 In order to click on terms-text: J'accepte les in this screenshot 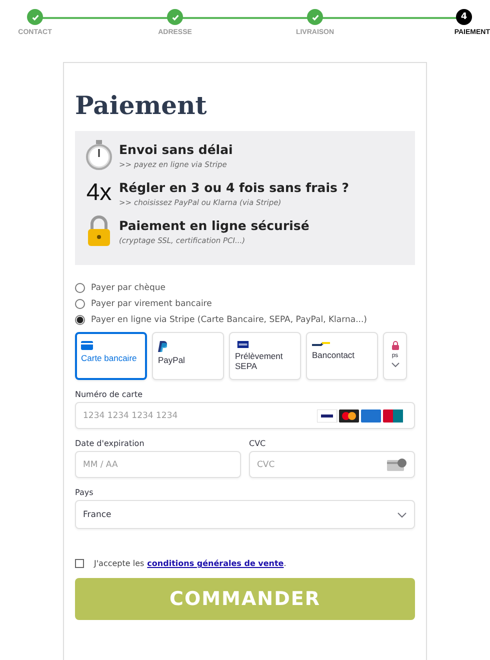, I will do `click(119, 563)`.